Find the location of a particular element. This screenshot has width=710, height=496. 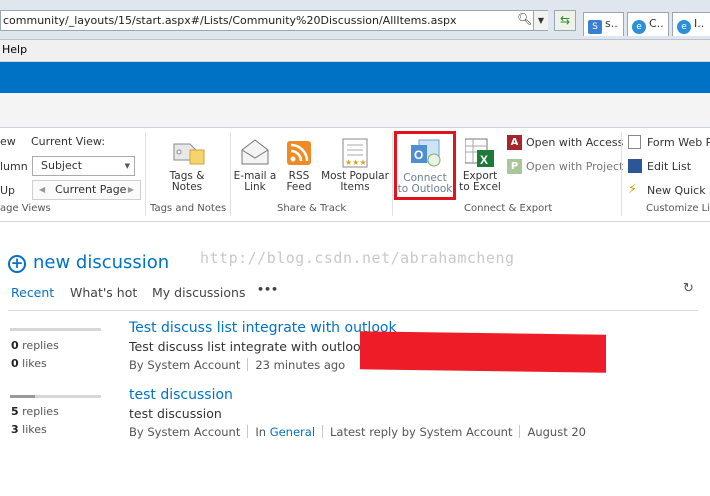

open-with-project-button: P Open with Project is located at coordinates (565, 167).